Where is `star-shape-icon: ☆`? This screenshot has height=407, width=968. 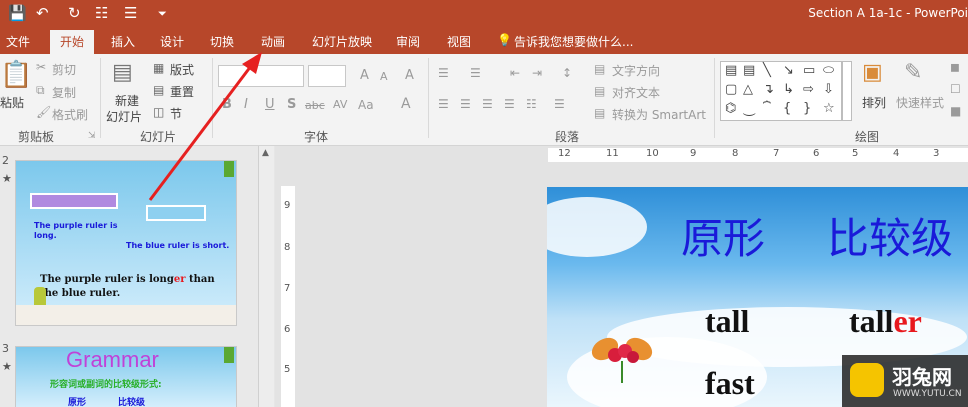
star-shape-icon: ☆ is located at coordinates (829, 108).